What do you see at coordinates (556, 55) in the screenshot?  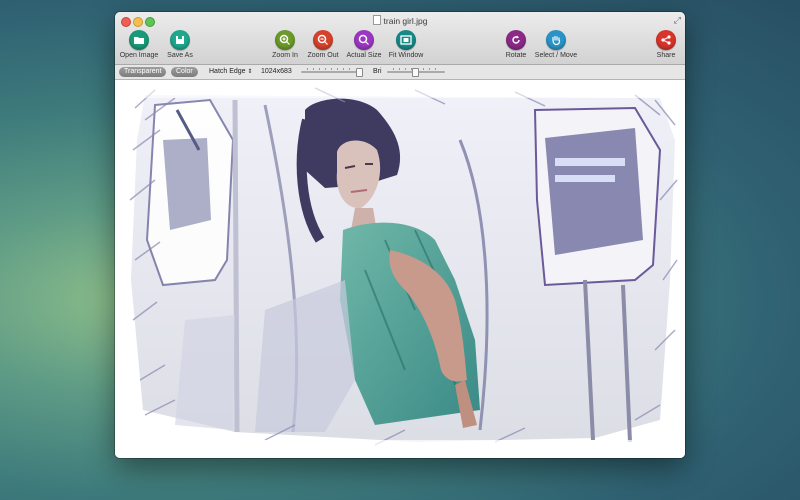 I see `select-move-label: Select / Move` at bounding box center [556, 55].